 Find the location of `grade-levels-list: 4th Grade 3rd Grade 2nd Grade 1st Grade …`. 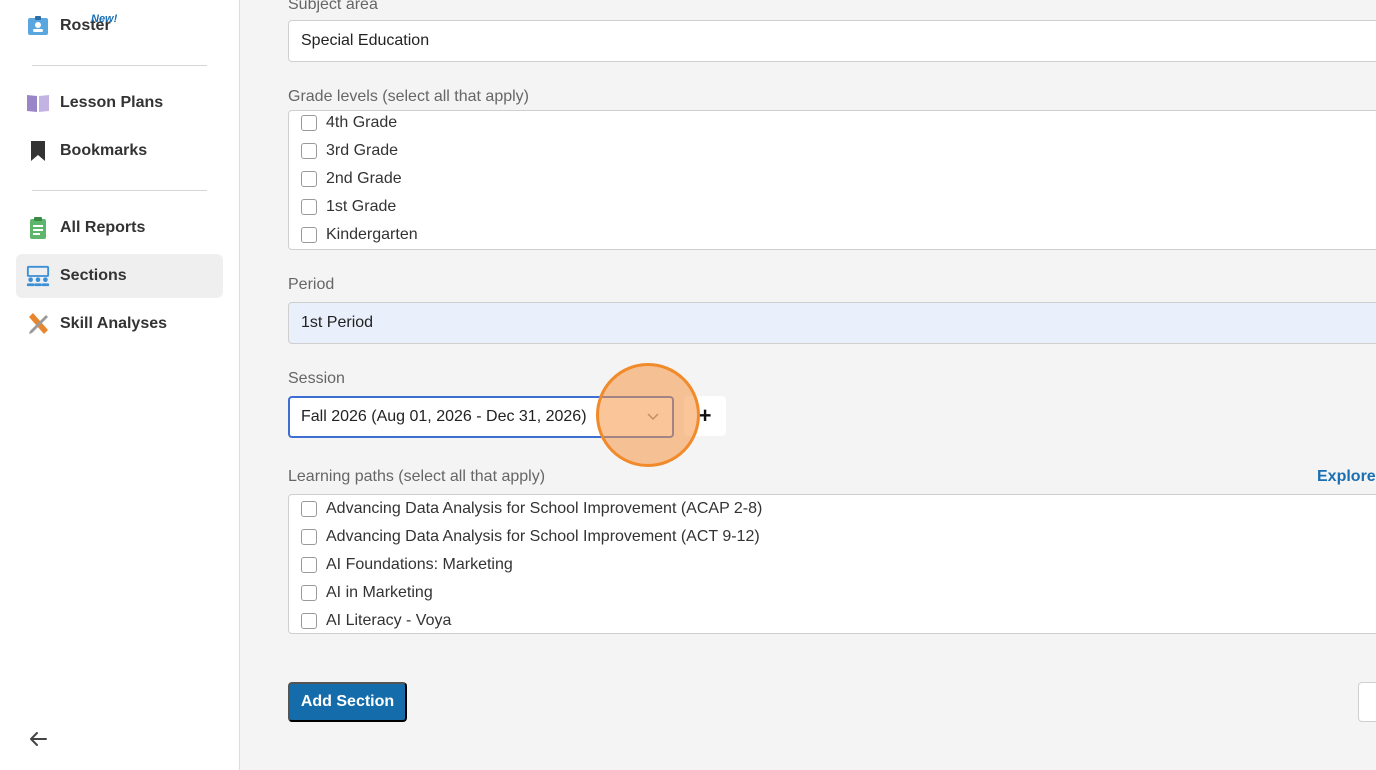

grade-levels-list: 4th Grade 3rd Grade 2nd Grade 1st Grade … is located at coordinates (832, 180).